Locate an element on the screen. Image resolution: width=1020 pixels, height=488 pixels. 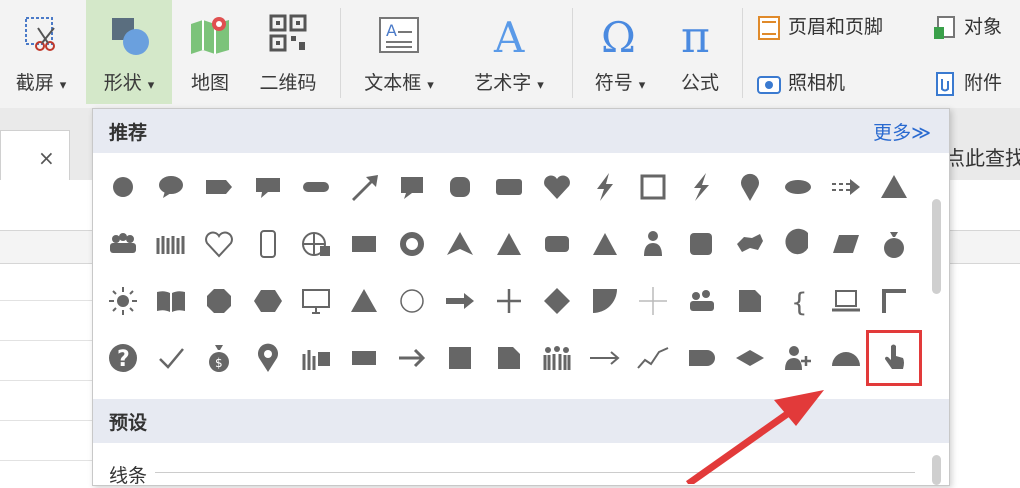
wordart-button: A 艺术字 ▾ is located at coordinates (509, 52).